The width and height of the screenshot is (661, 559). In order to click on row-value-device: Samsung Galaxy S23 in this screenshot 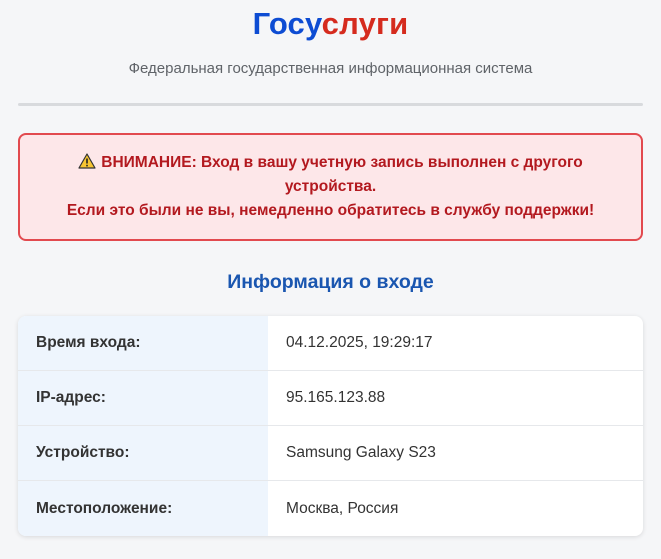, I will do `click(361, 452)`.